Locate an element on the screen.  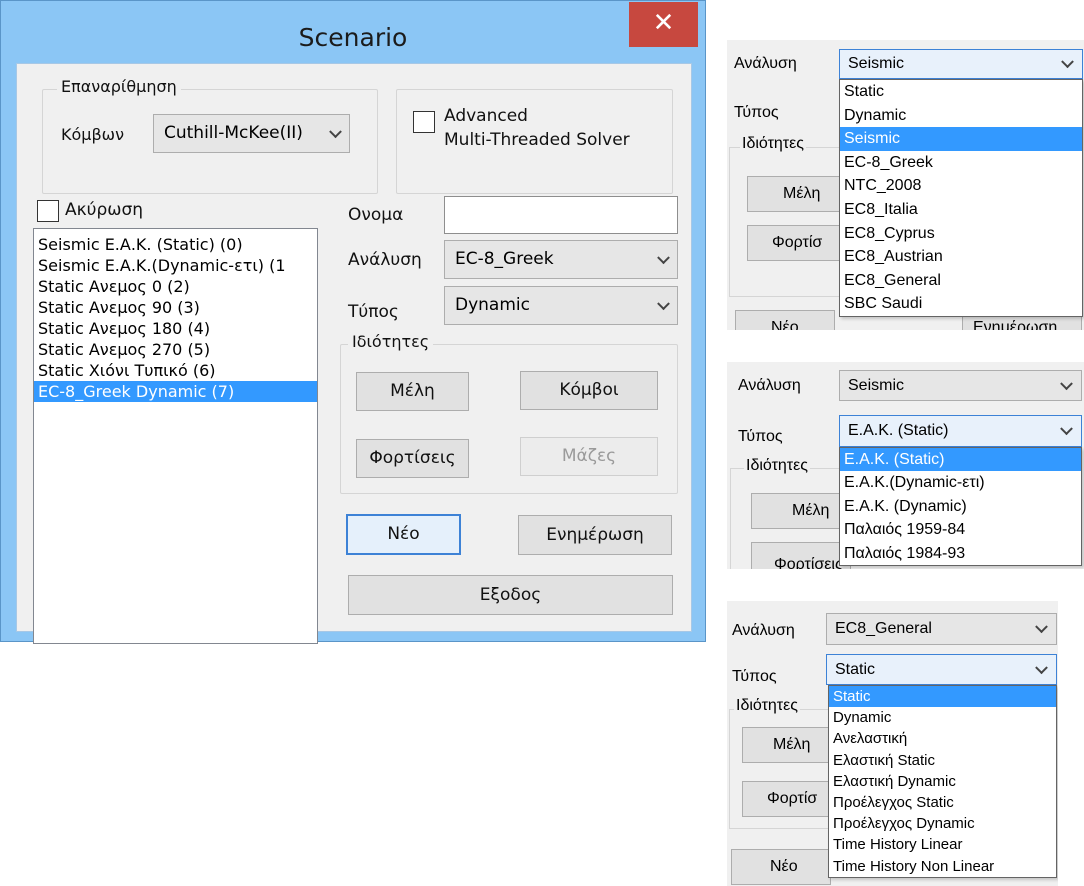
nodes-label: Κόμβων is located at coordinates (93, 134).